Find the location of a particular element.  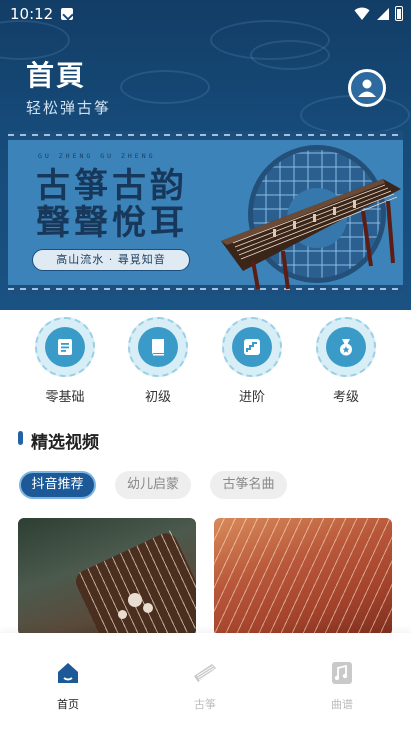

guzheng-icon is located at coordinates (205, 673).